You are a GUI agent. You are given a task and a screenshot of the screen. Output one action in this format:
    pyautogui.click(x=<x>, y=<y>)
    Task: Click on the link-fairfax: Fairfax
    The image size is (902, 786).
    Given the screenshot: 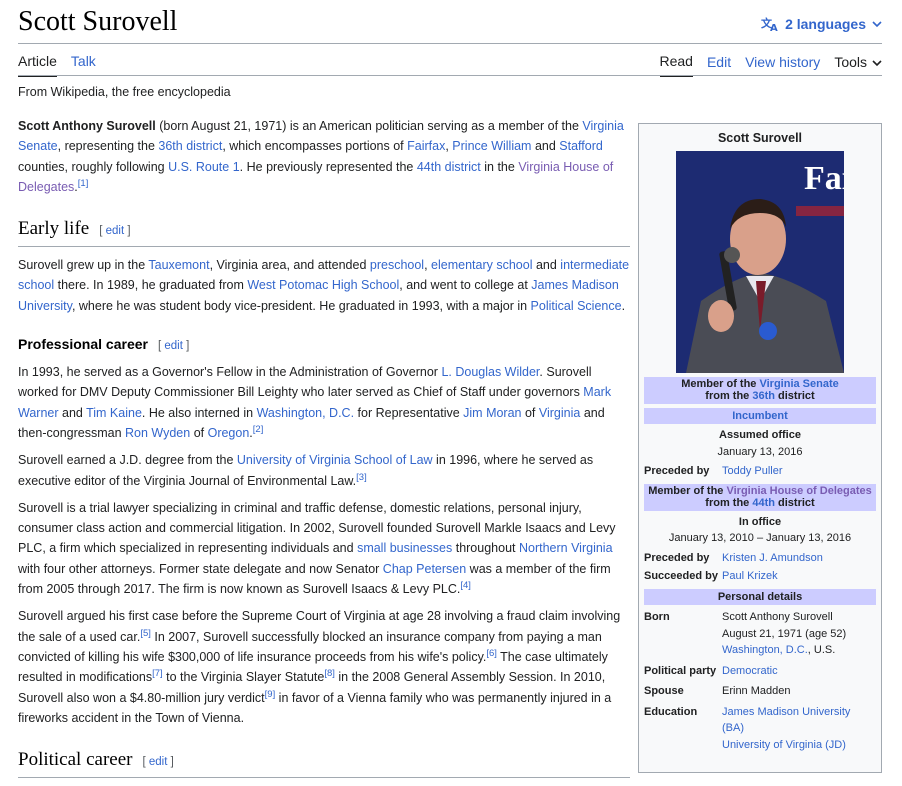 What is the action you would take?
    pyautogui.click(x=426, y=146)
    